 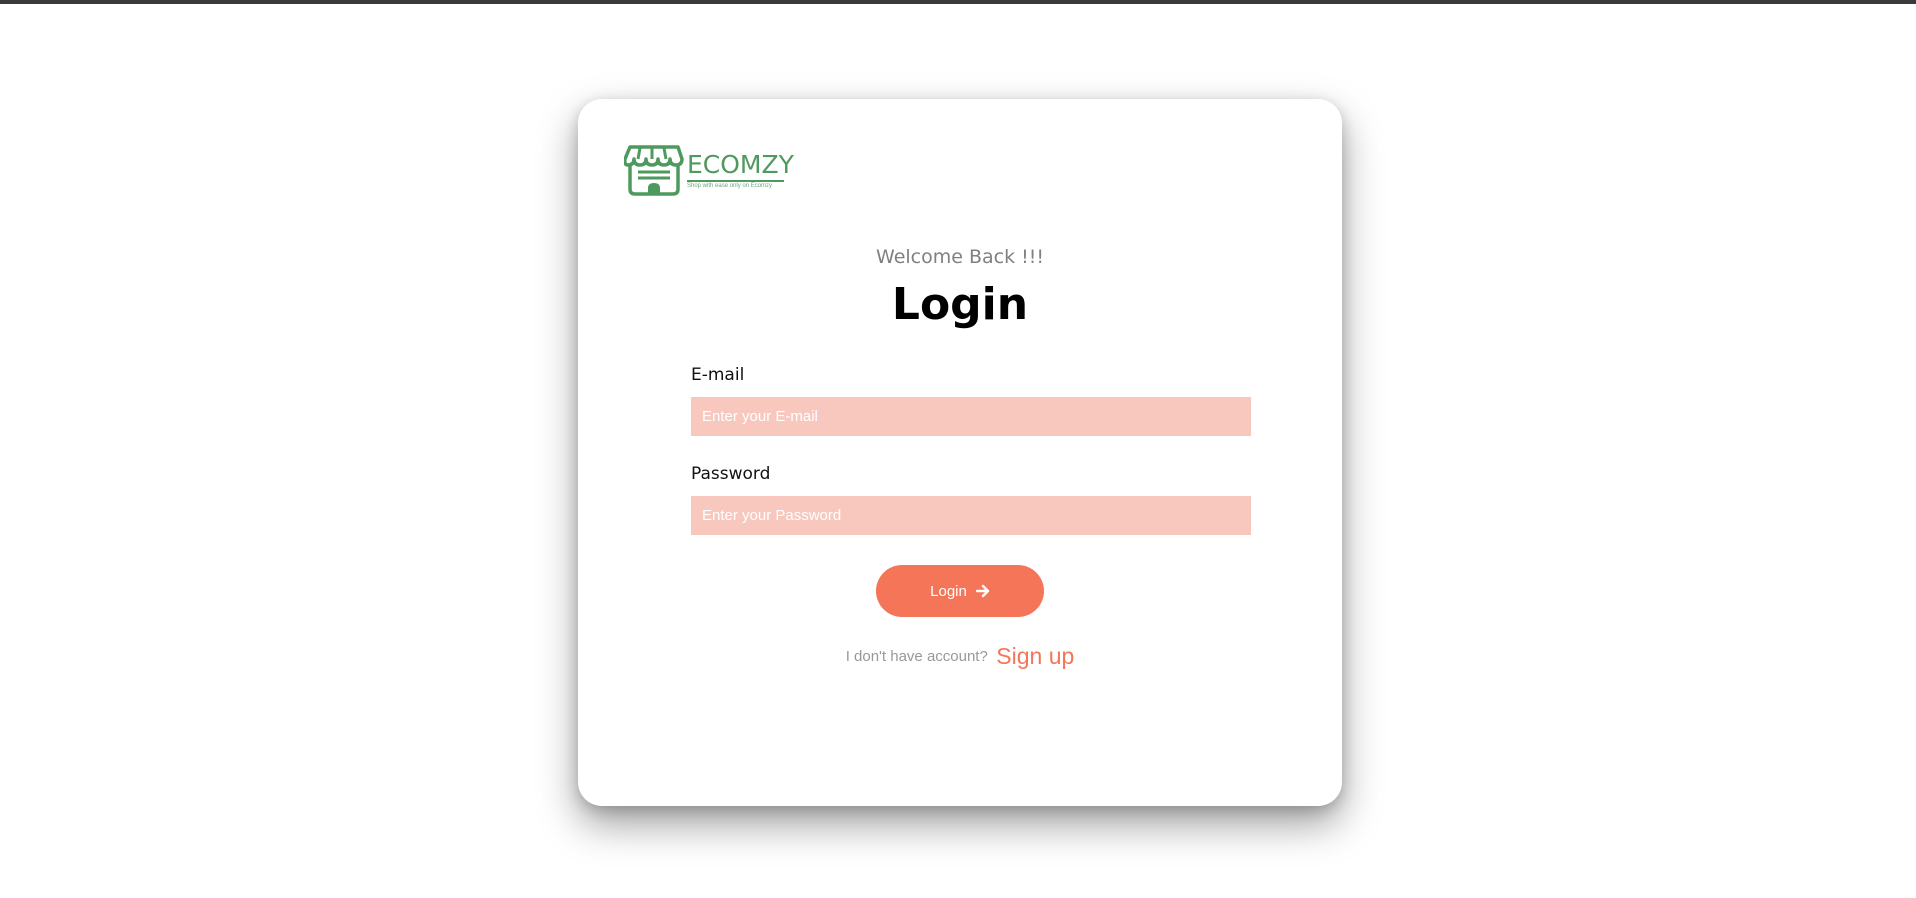 I want to click on login-button-label: Login, so click(x=948, y=591).